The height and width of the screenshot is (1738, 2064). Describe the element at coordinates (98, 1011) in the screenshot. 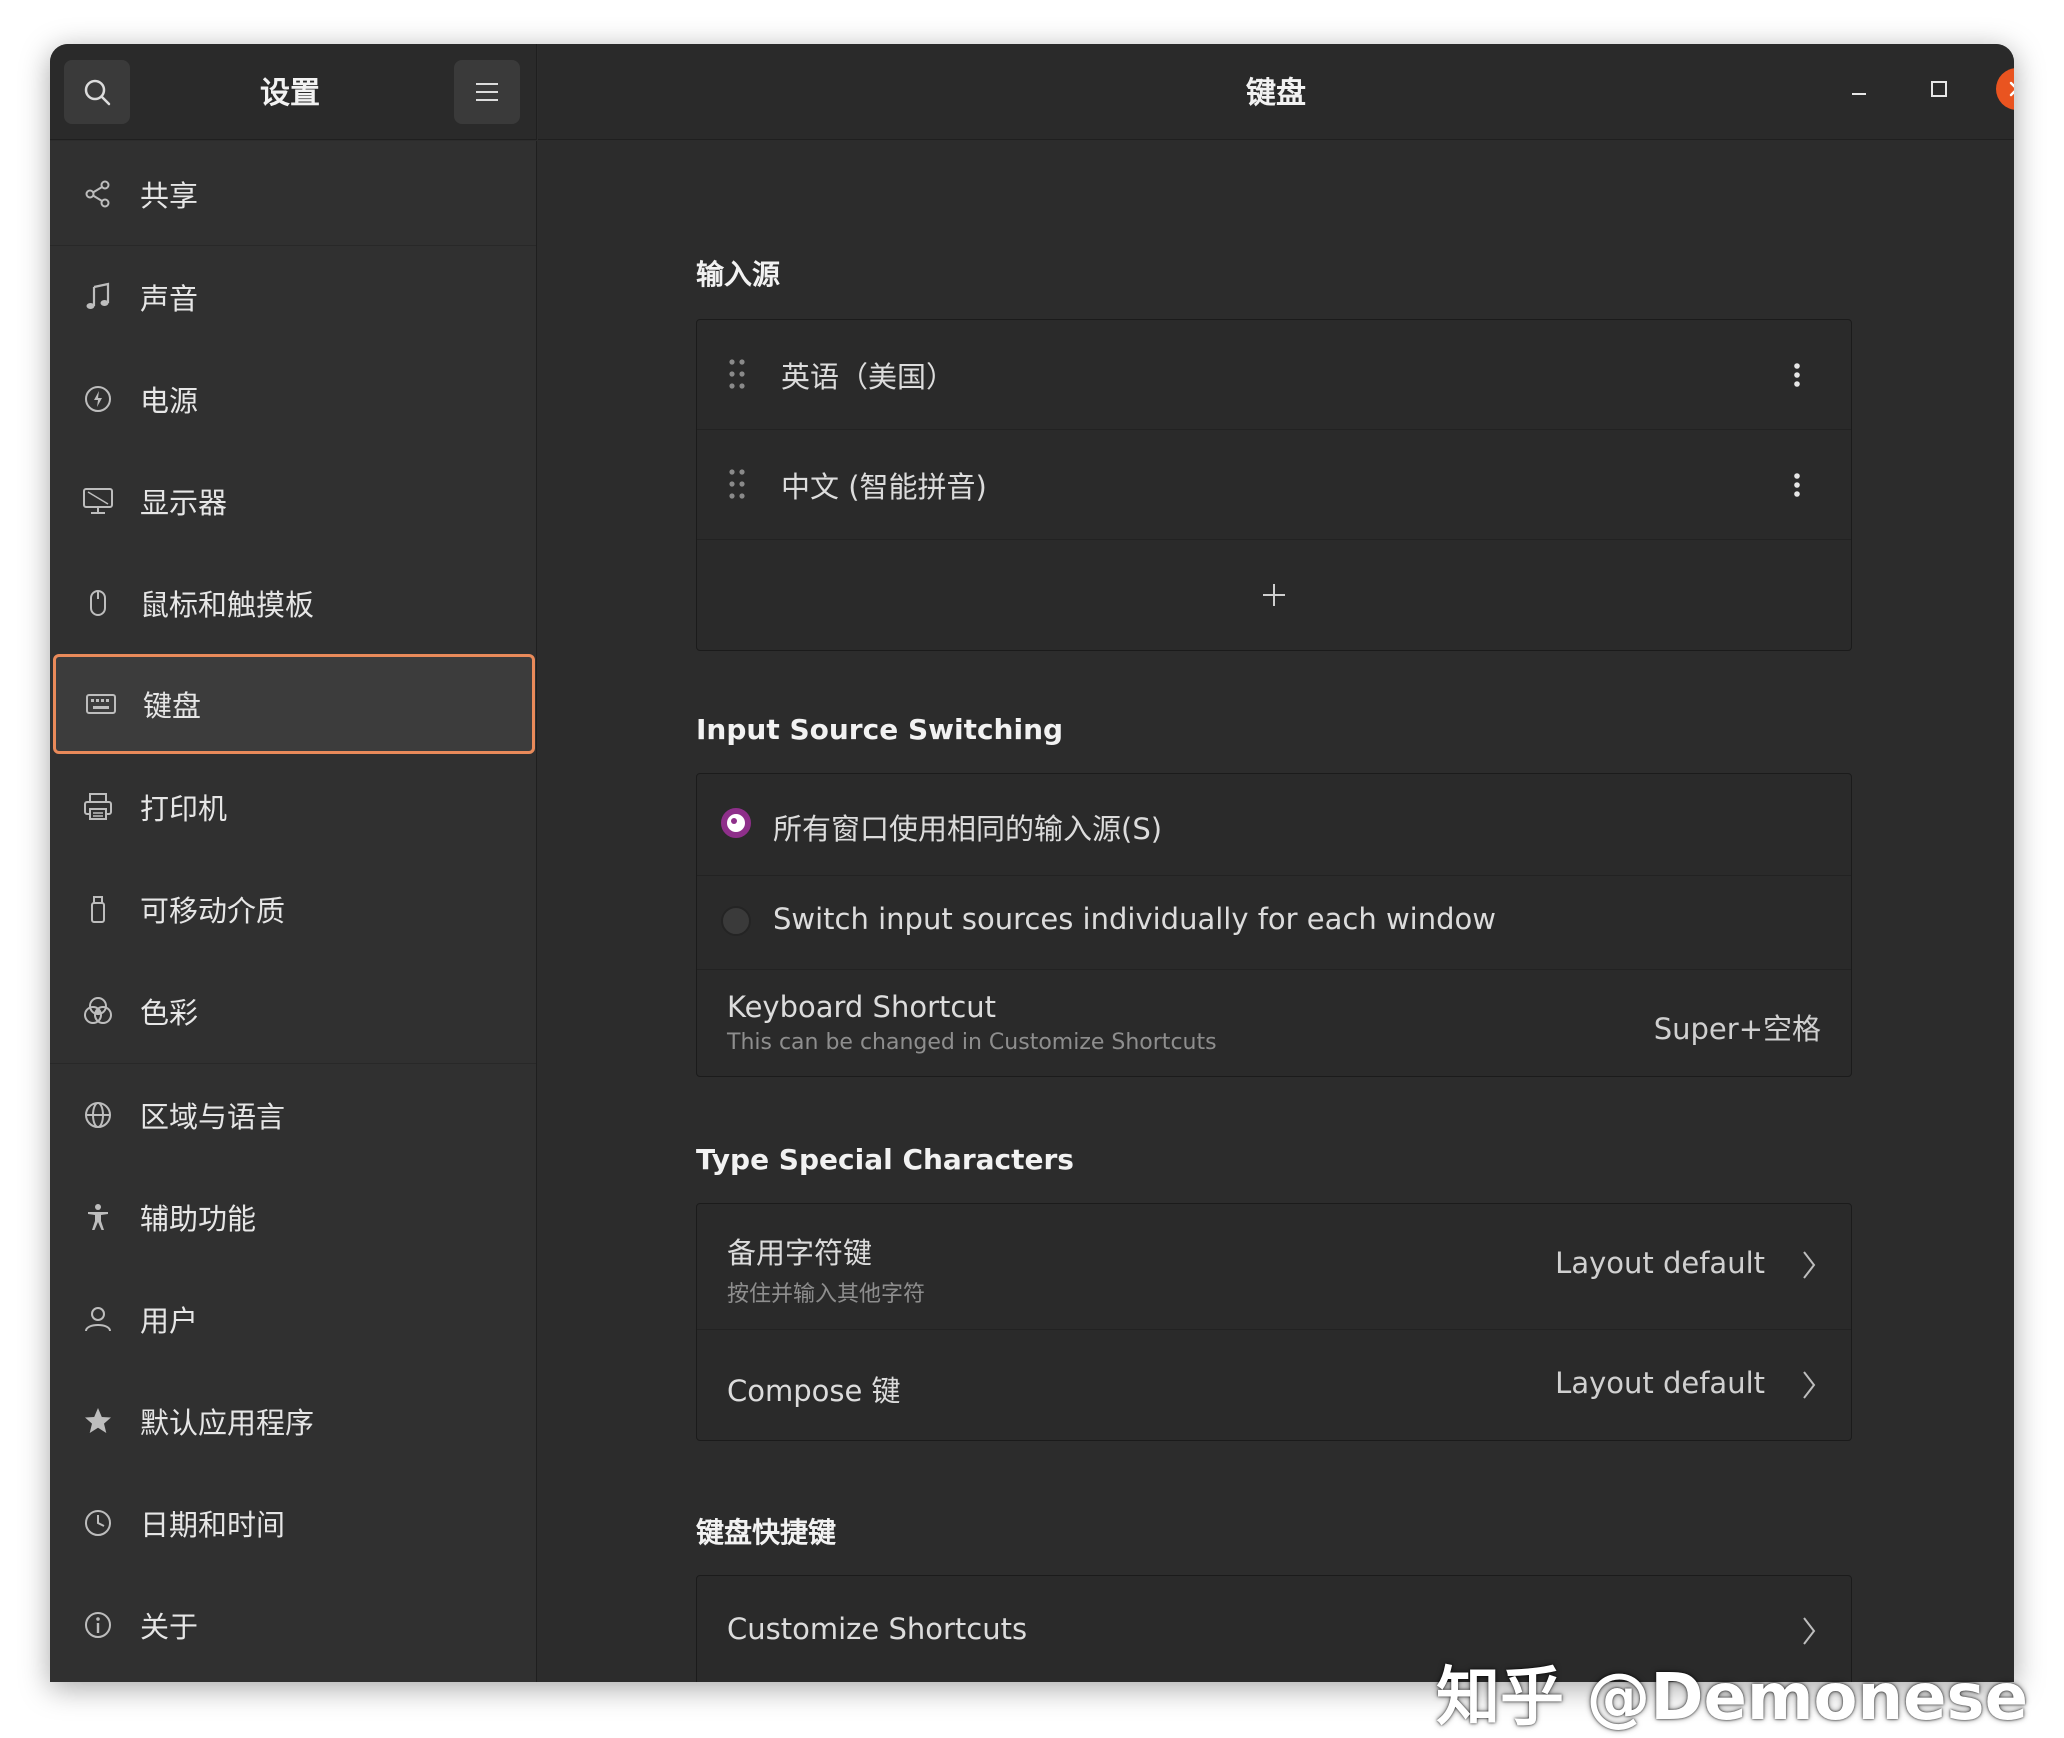

I see `color-icon` at that location.